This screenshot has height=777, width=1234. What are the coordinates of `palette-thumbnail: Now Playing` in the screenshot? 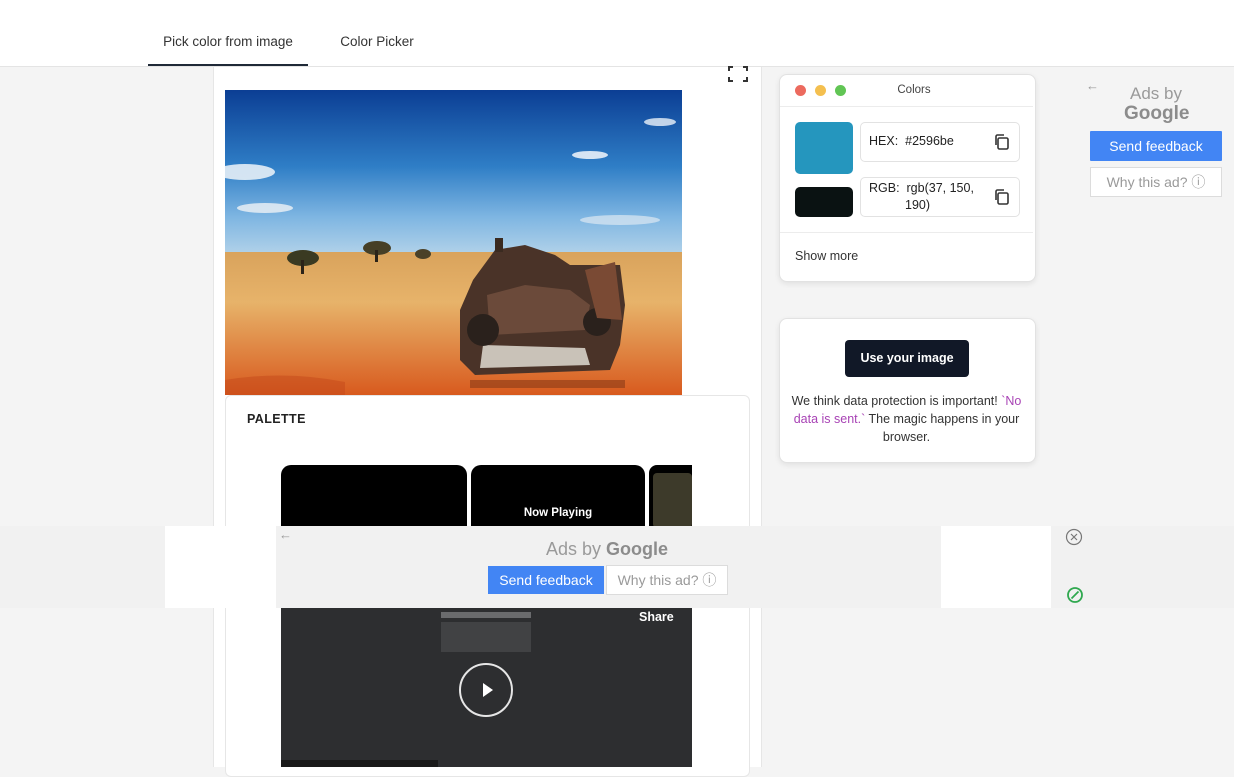 It's located at (558, 497).